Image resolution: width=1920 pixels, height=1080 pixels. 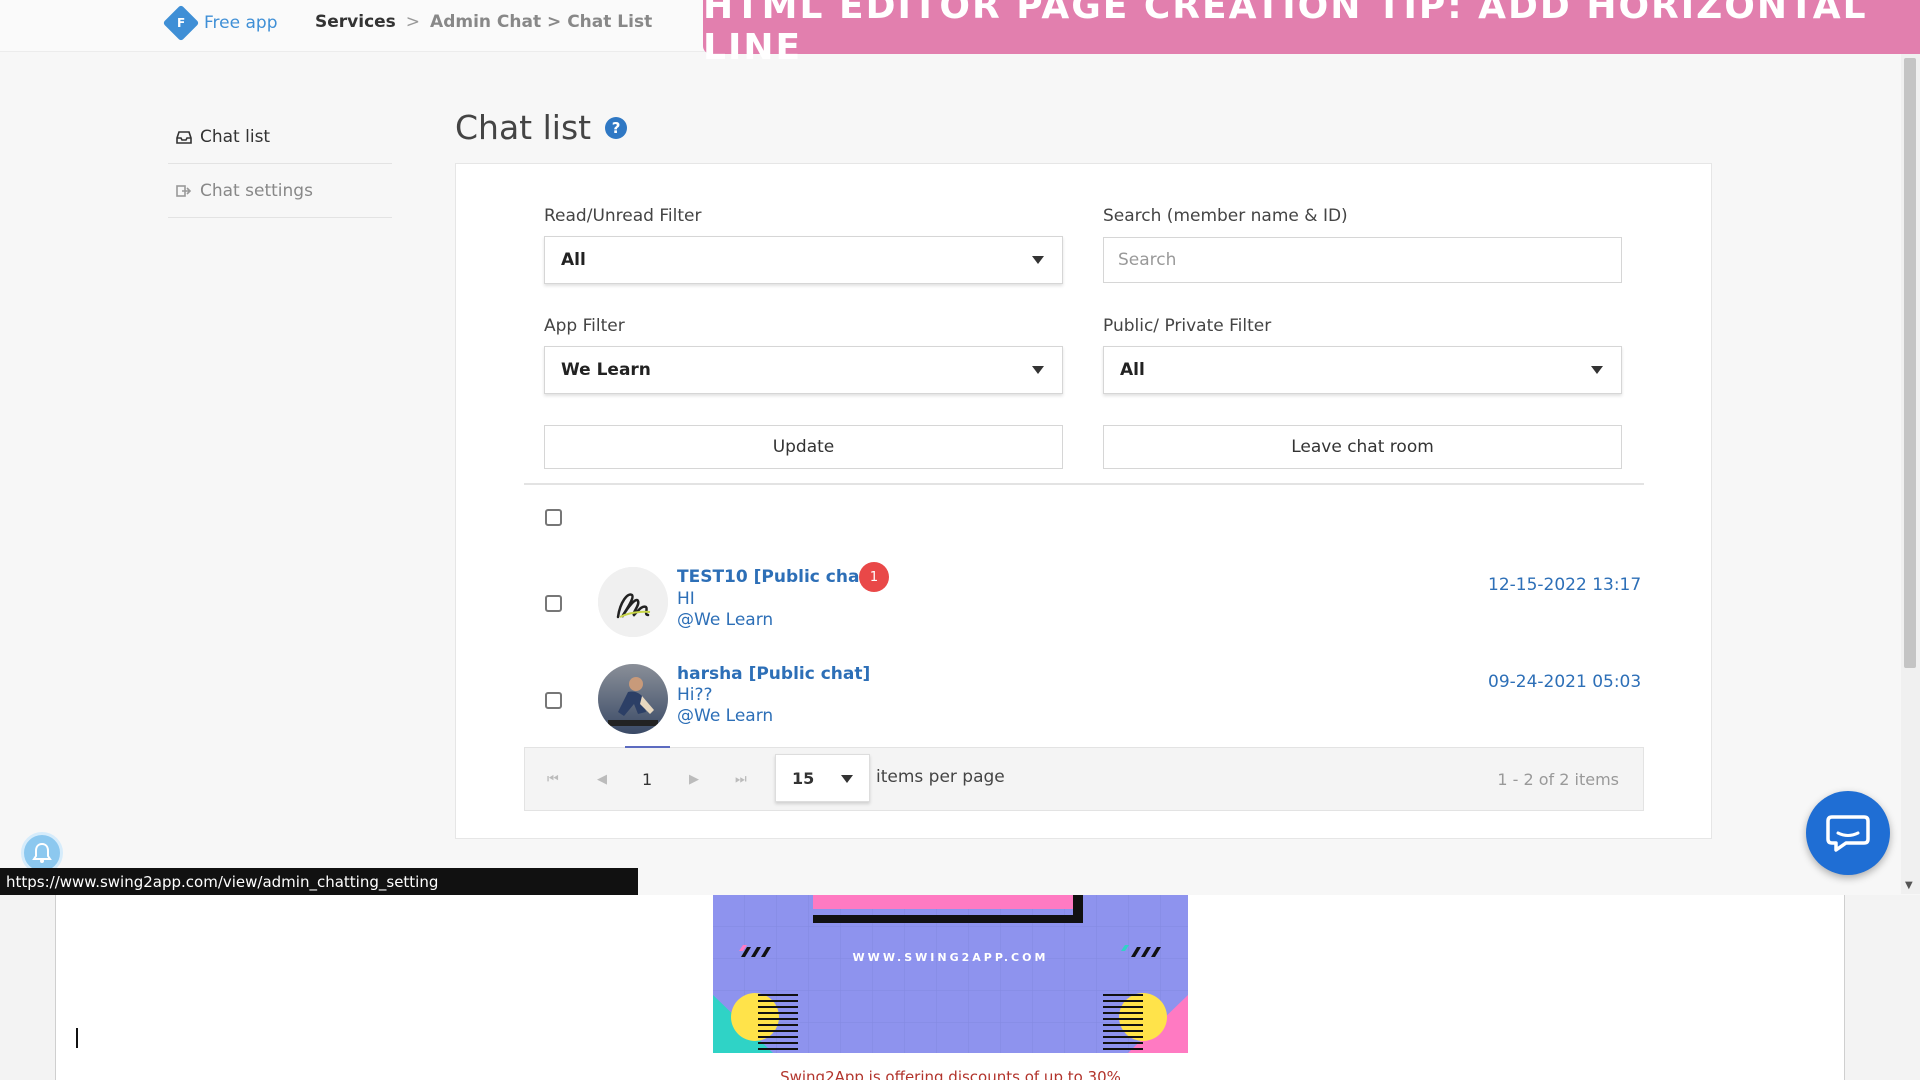 I want to click on chat-message: HI, so click(x=686, y=599).